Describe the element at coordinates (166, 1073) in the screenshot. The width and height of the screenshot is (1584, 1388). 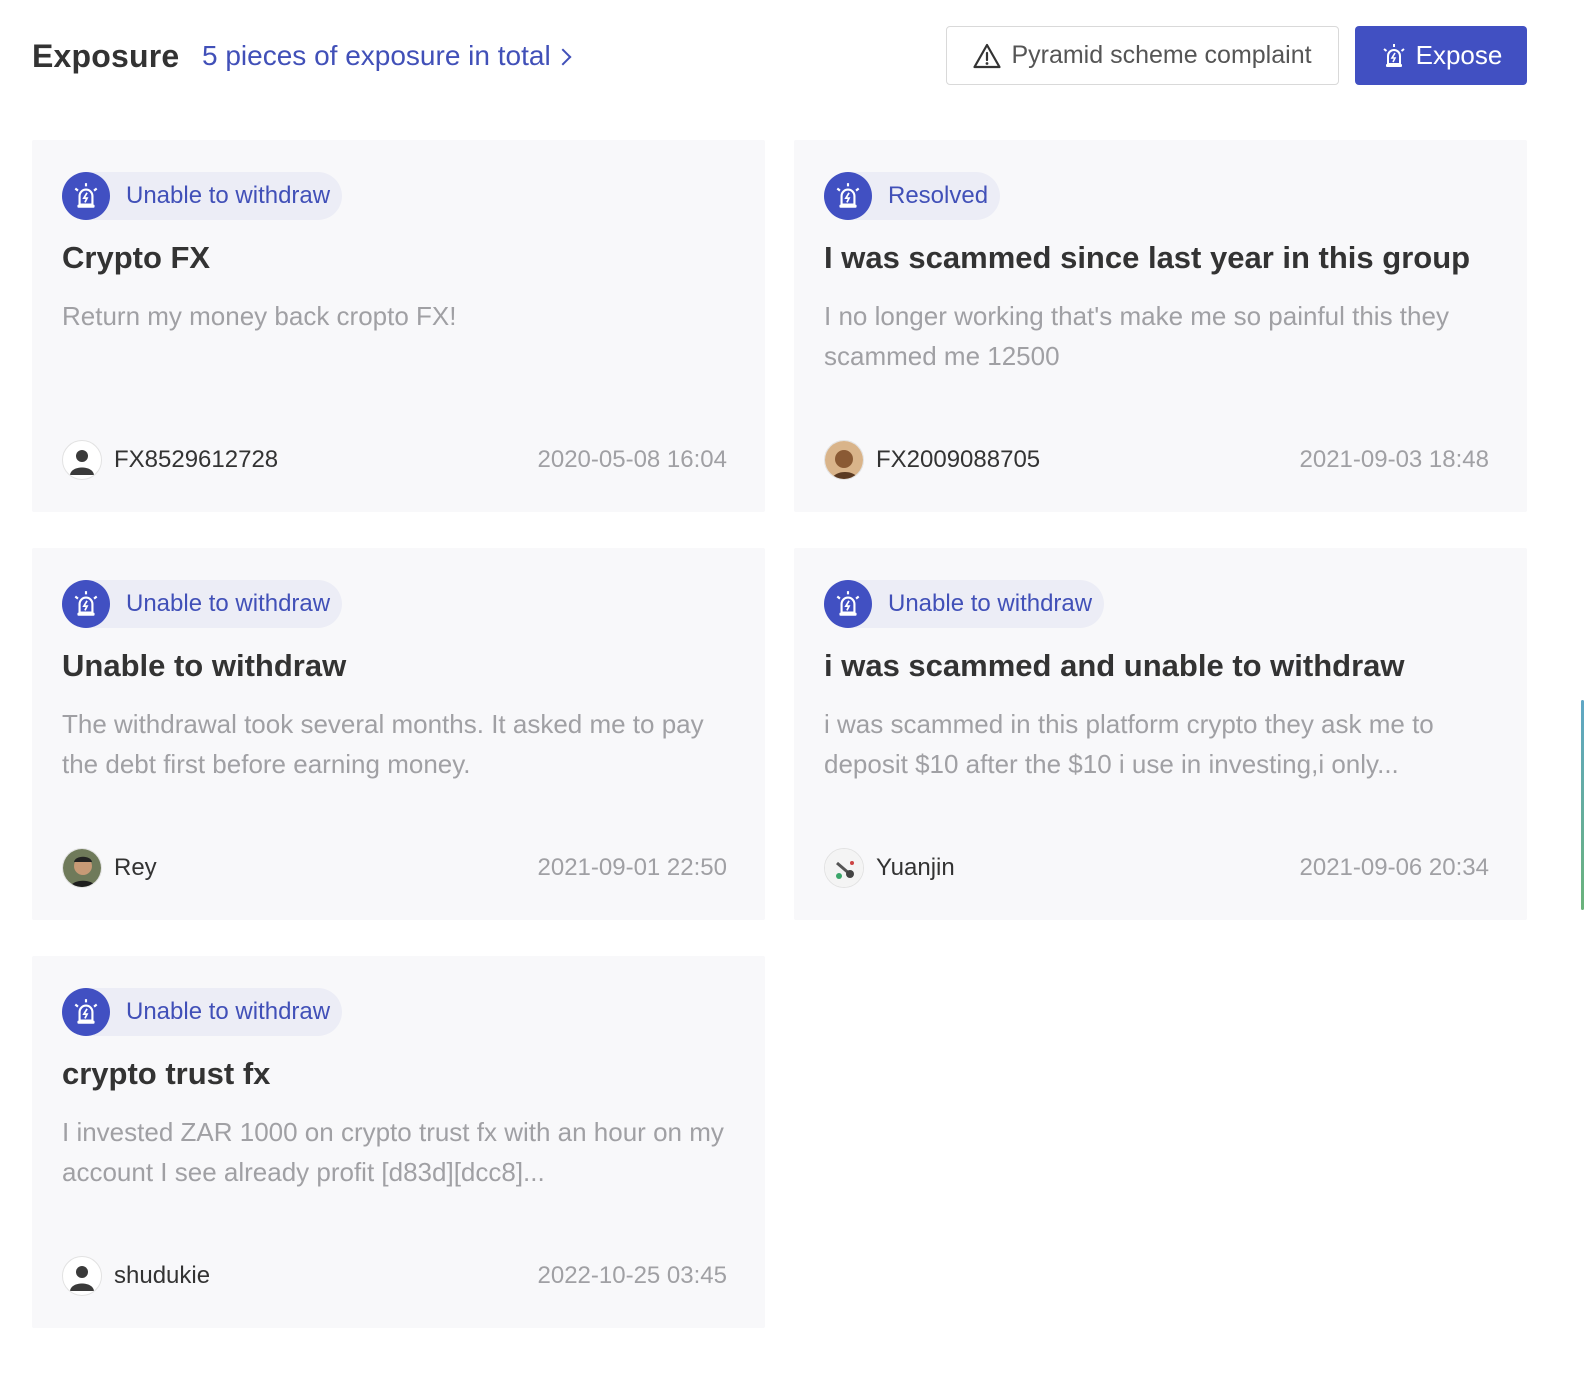
I see `card-title: crypto trust fx` at that location.